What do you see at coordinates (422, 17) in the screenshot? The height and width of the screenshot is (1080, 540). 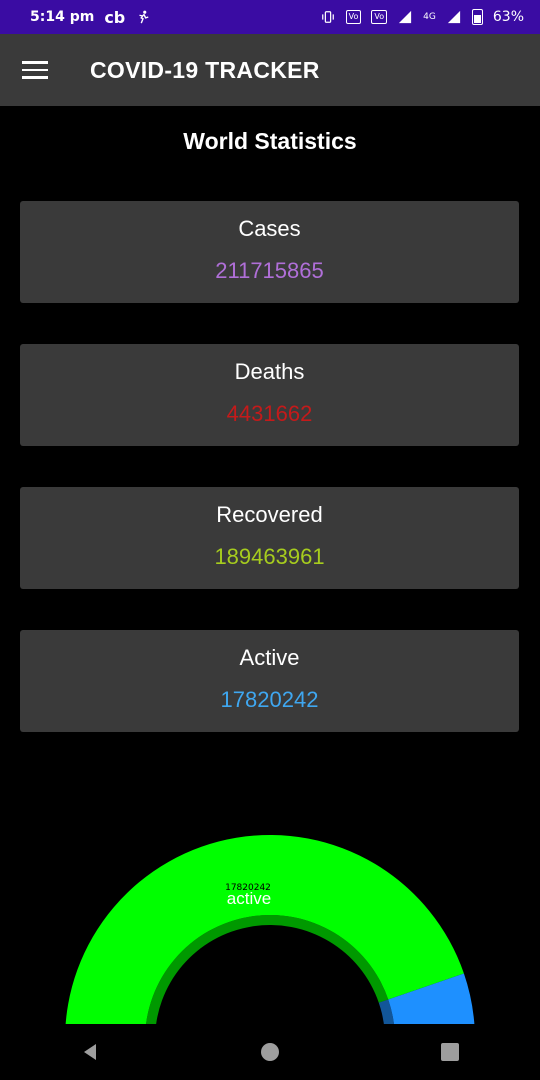 I see `status-right: Vo Vo 4G 63%` at bounding box center [422, 17].